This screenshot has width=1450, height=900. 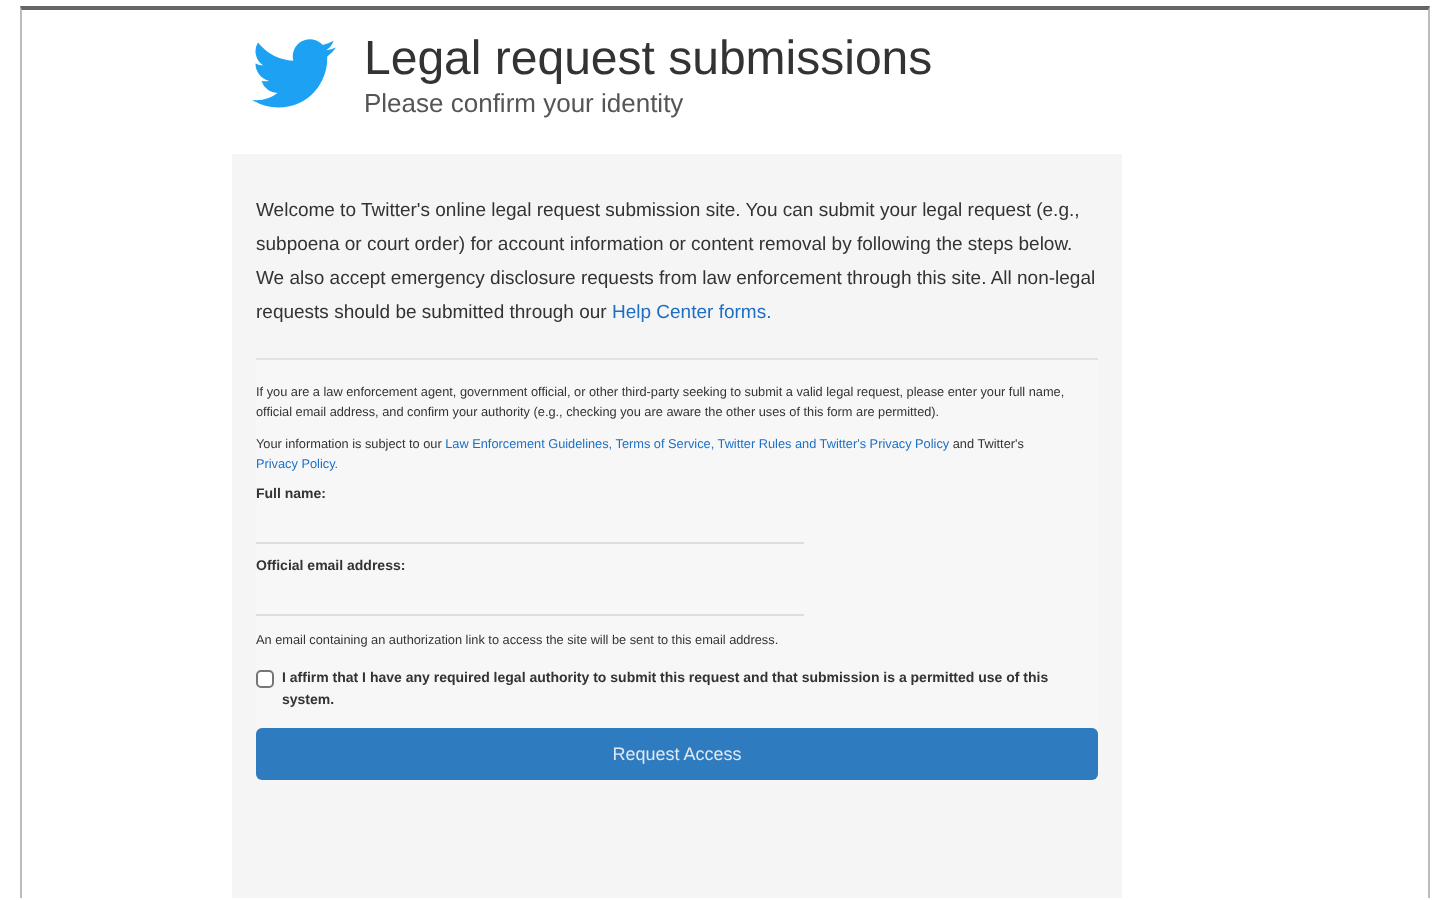 I want to click on intro-paragraph: Welcome to Twitter's online legal request submission site. You can submit your legal request (e.g., subpoena or court order) for account information or content removal by following the steps below. We also accept emergency disclosure requests from law enforcement through this site. All non-legal requests should be submitted through our Help Center forms., so click(x=677, y=263).